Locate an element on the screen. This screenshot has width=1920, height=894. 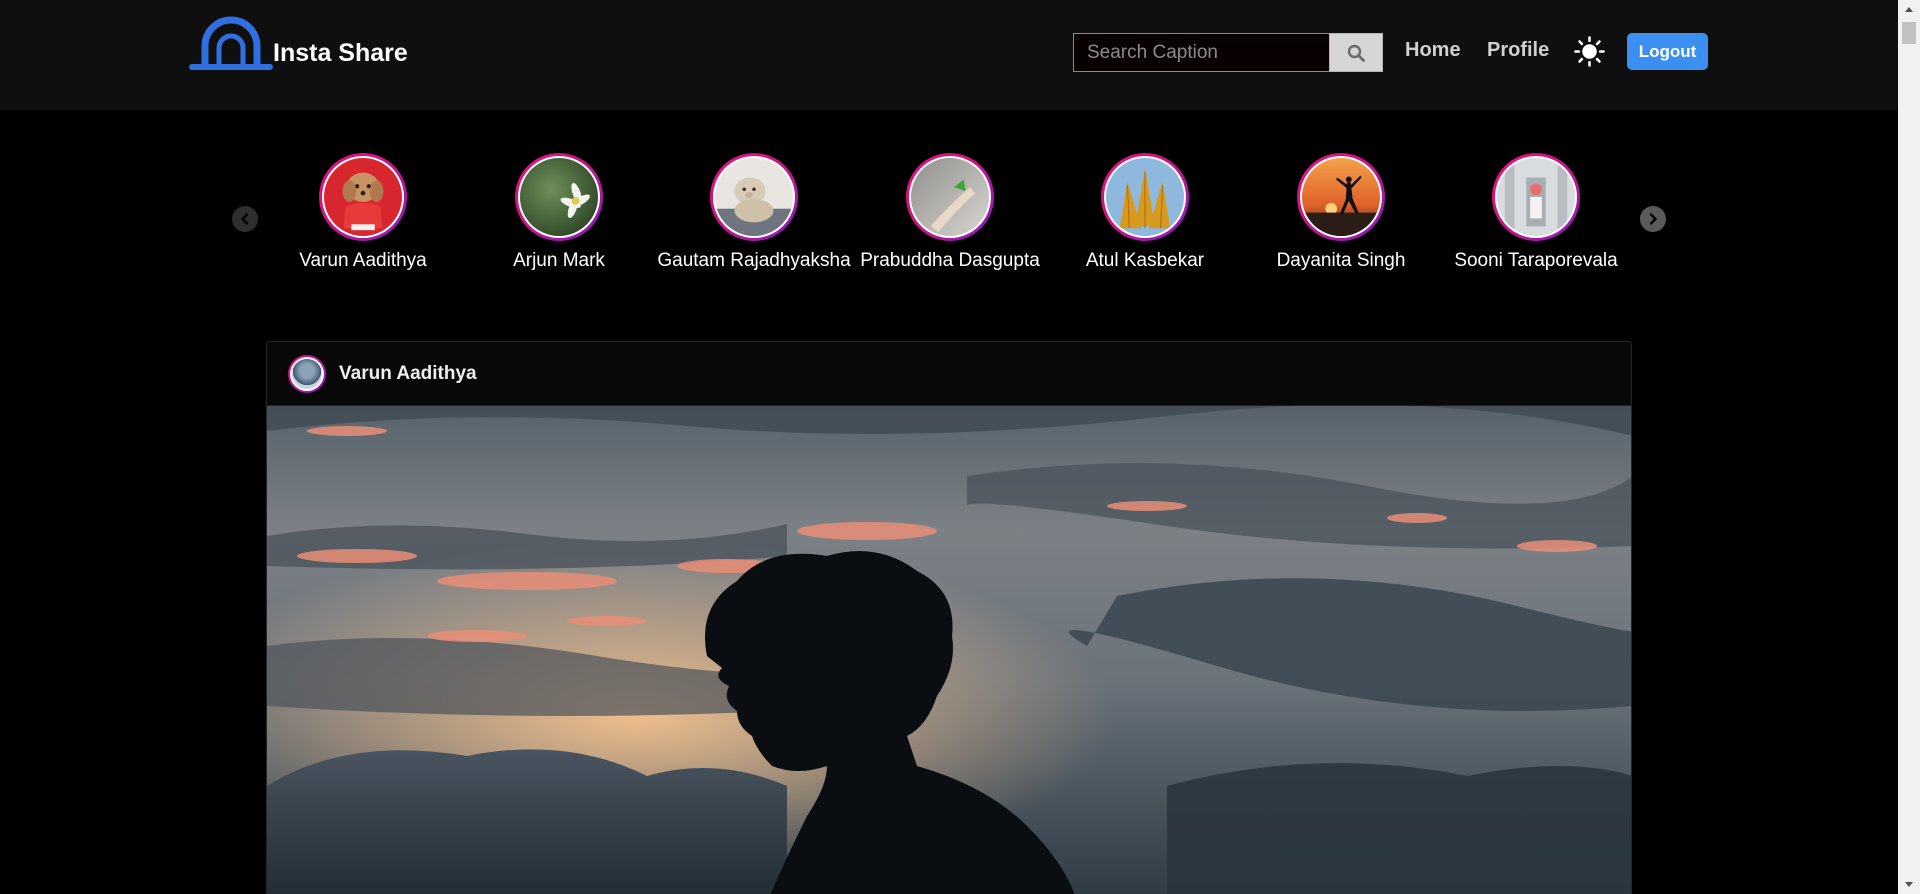
story-item: Atul Kasbekar is located at coordinates (1145, 212).